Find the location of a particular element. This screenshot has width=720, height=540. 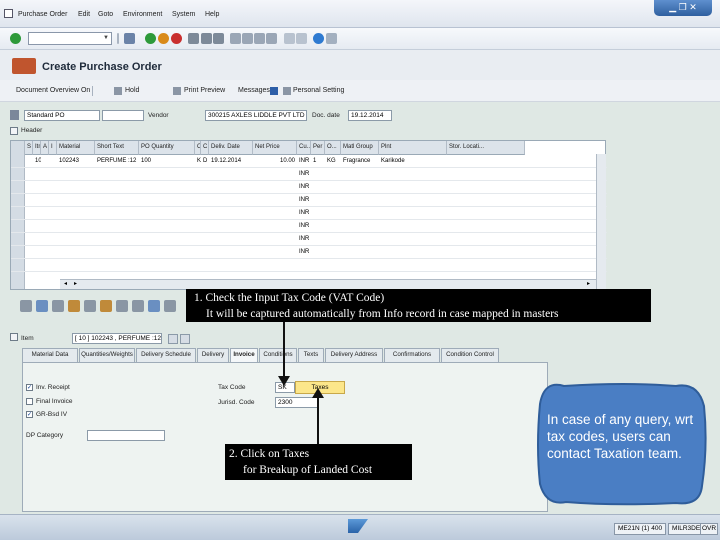

menu-system: System is located at coordinates (183, 14).